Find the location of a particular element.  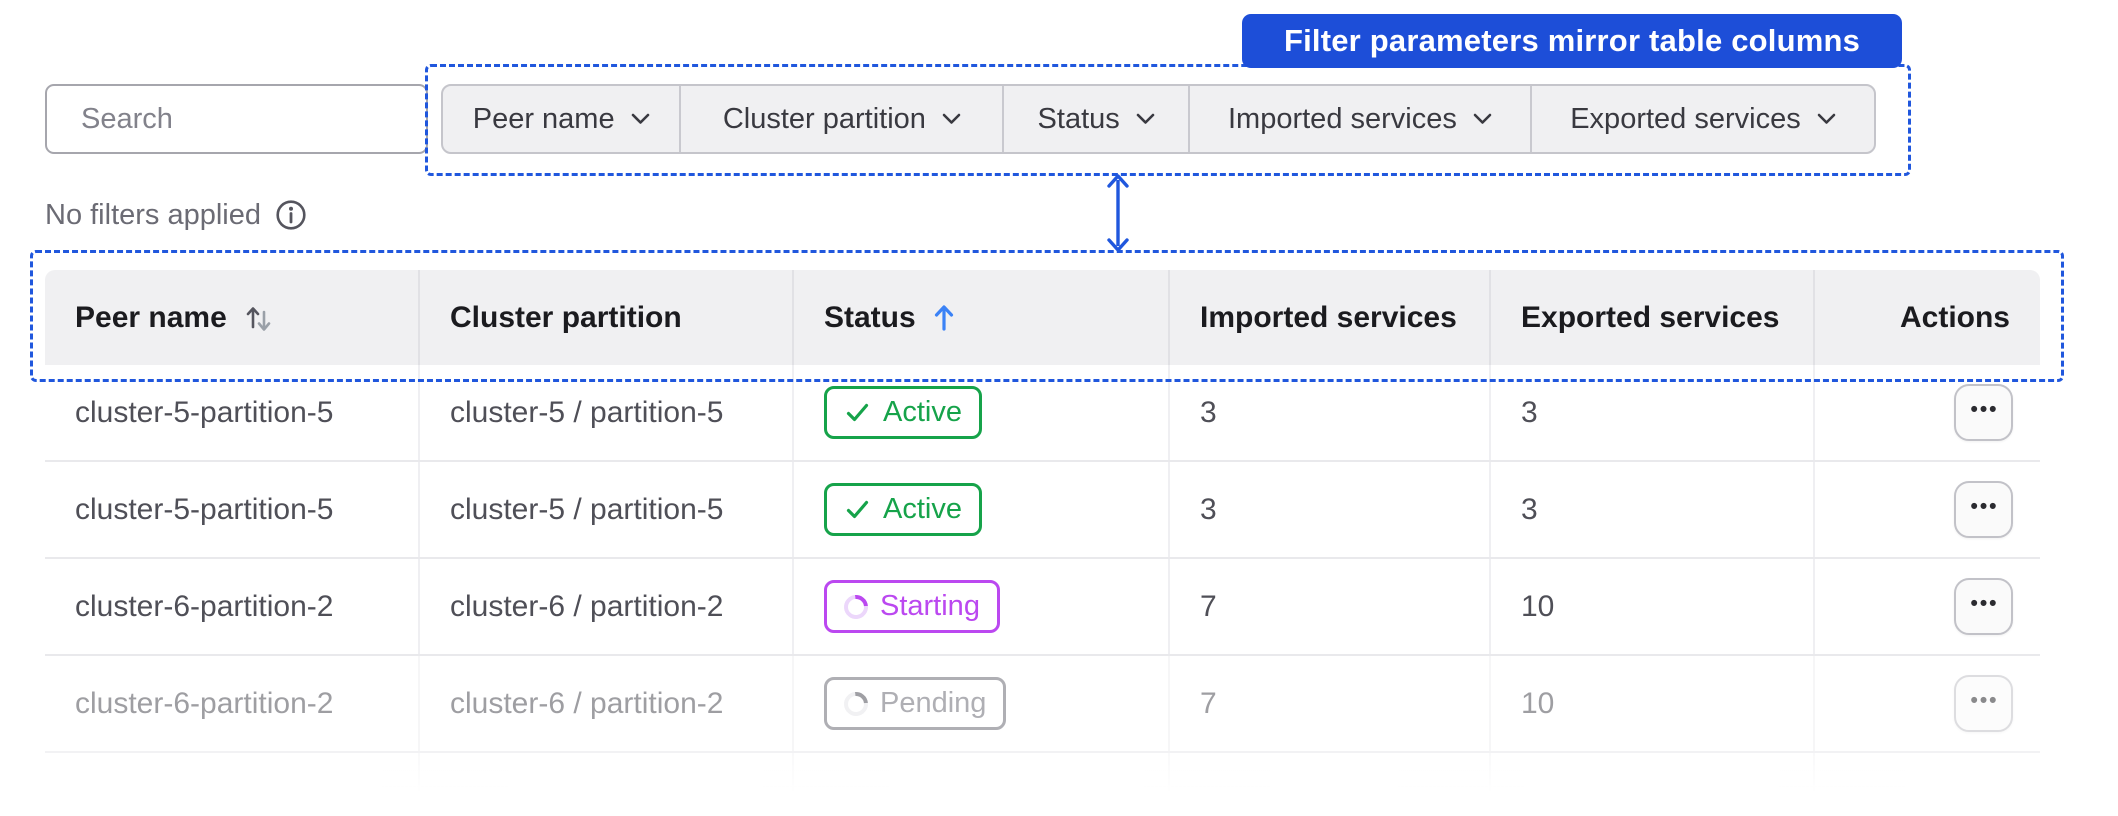

filters-status-text: No filters applied is located at coordinates (153, 214).